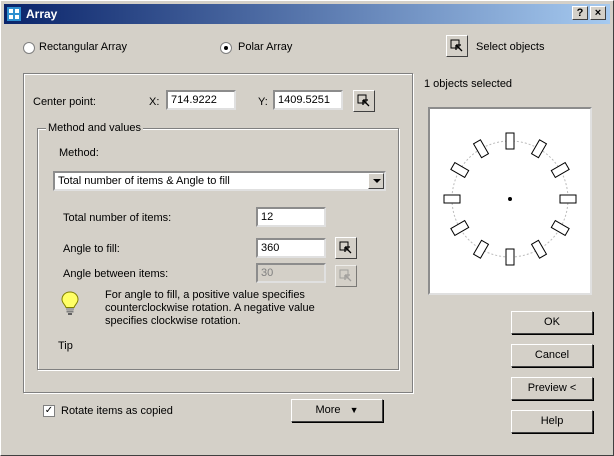 The image size is (614, 456). What do you see at coordinates (328, 410) in the screenshot?
I see `more-button-label: More` at bounding box center [328, 410].